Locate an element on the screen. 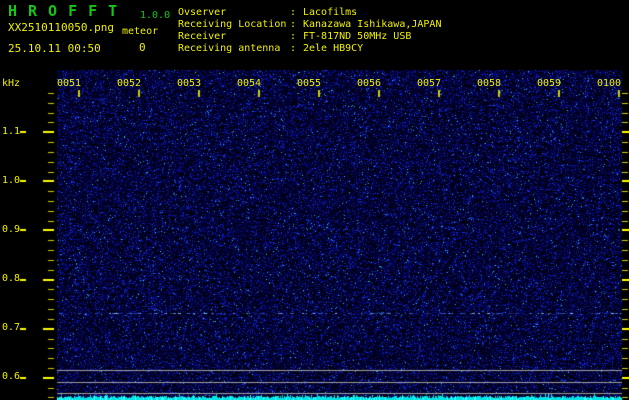 The height and width of the screenshot is (400, 629). time-tick-label: 0055 is located at coordinates (309, 83).